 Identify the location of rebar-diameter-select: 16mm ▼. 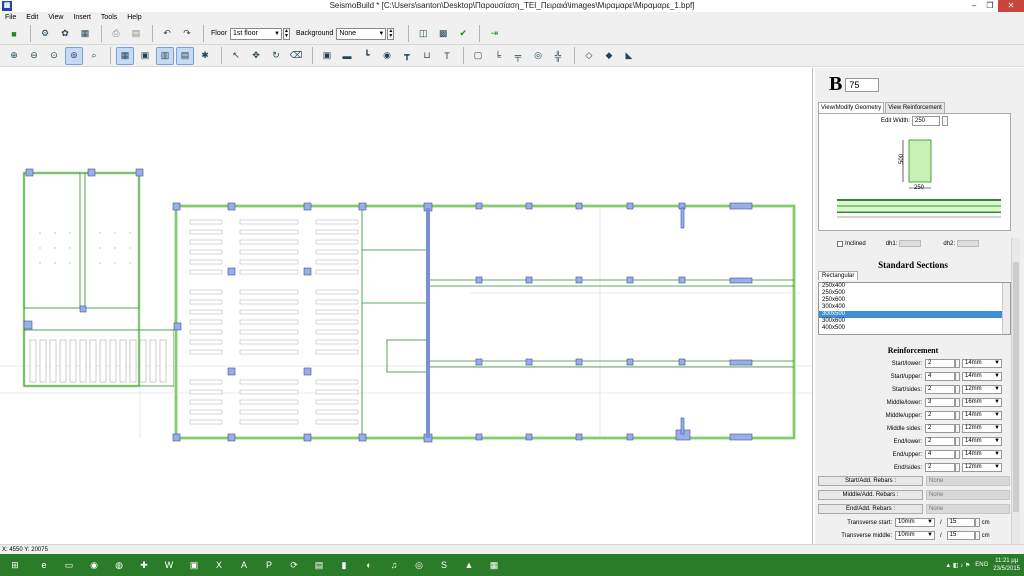
(982, 402).